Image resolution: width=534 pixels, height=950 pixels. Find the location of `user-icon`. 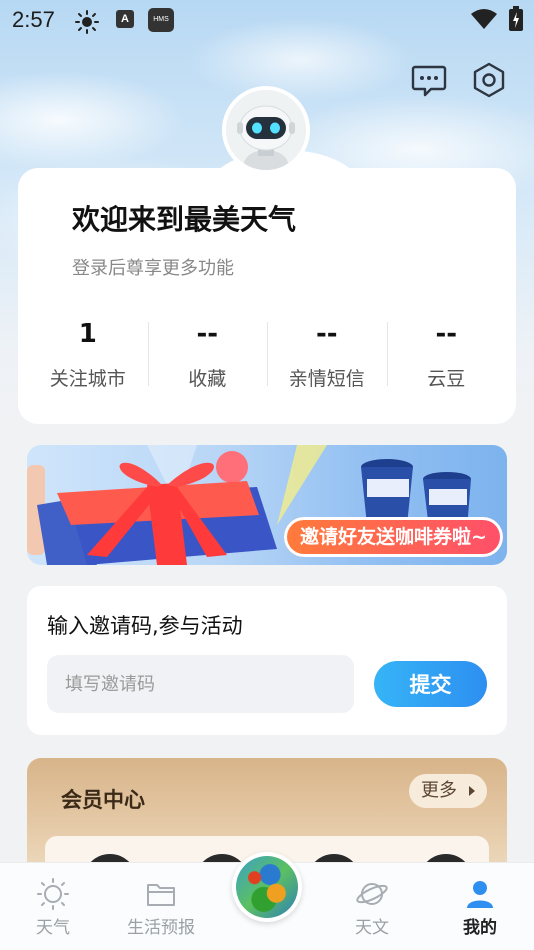

user-icon is located at coordinates (480, 894).